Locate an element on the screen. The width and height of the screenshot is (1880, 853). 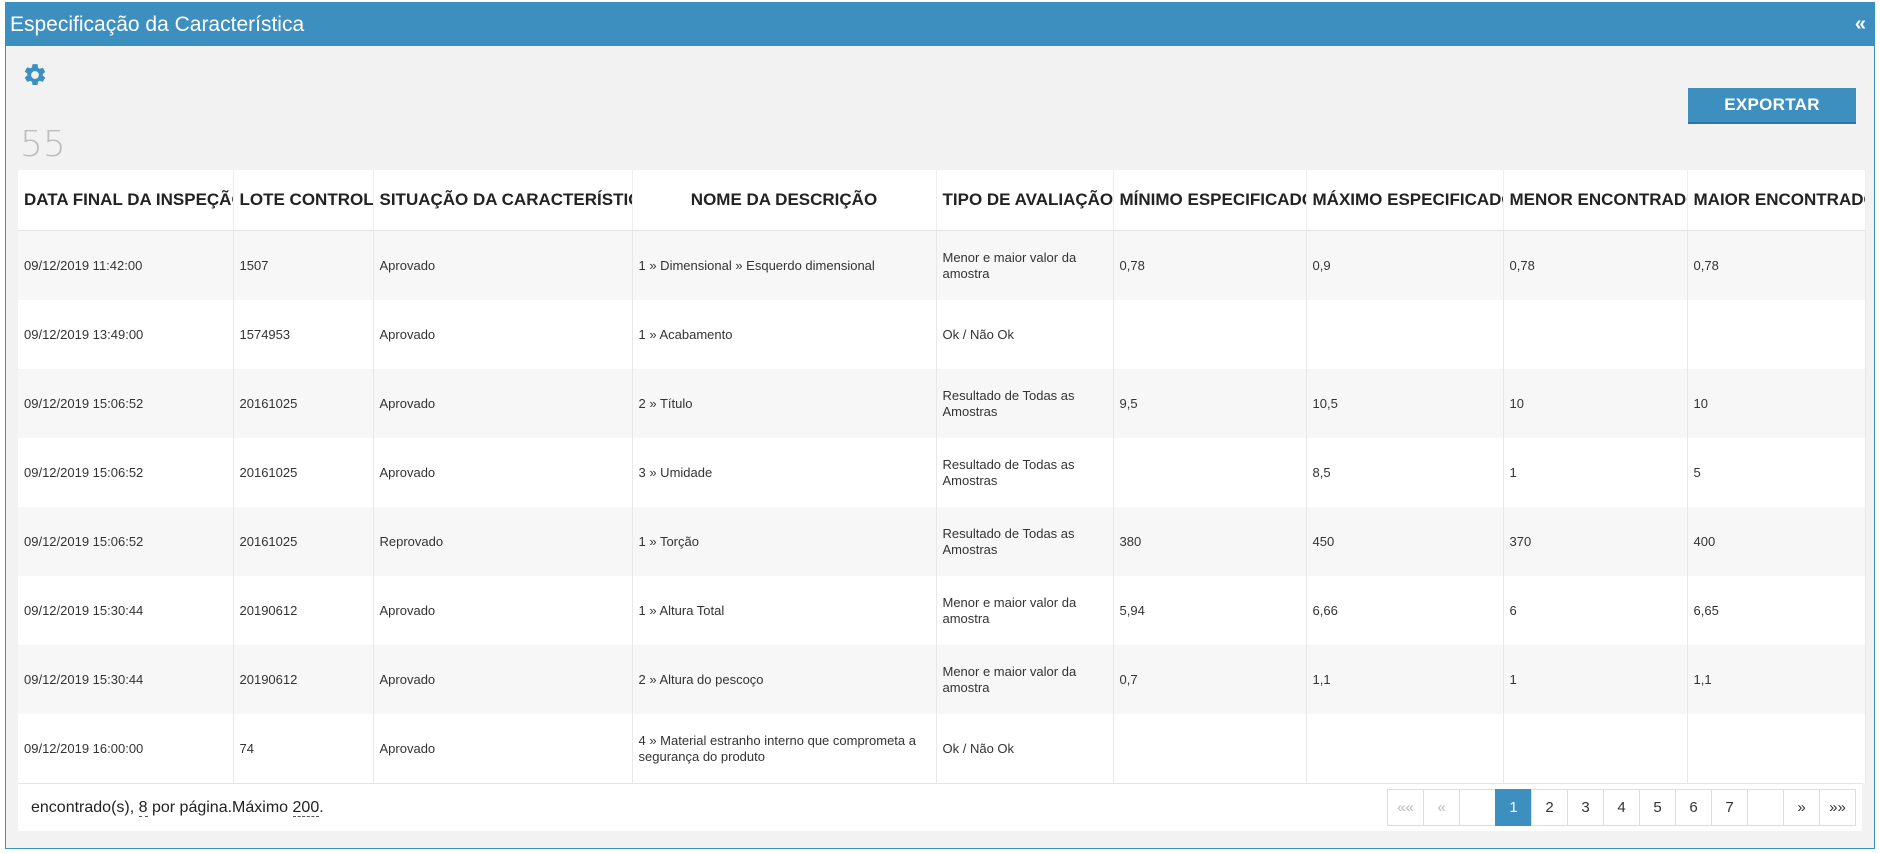
page-5-button: 5 is located at coordinates (1657, 807).